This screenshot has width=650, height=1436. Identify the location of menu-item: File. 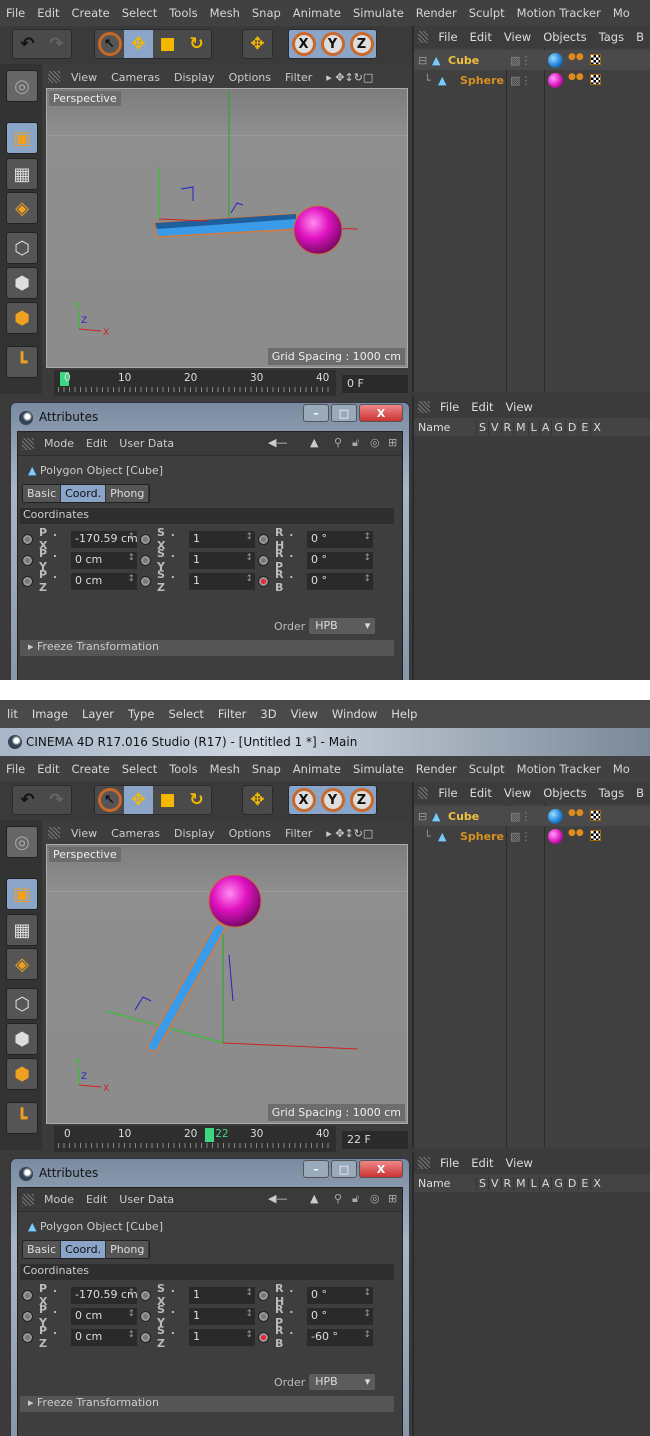
(15, 769).